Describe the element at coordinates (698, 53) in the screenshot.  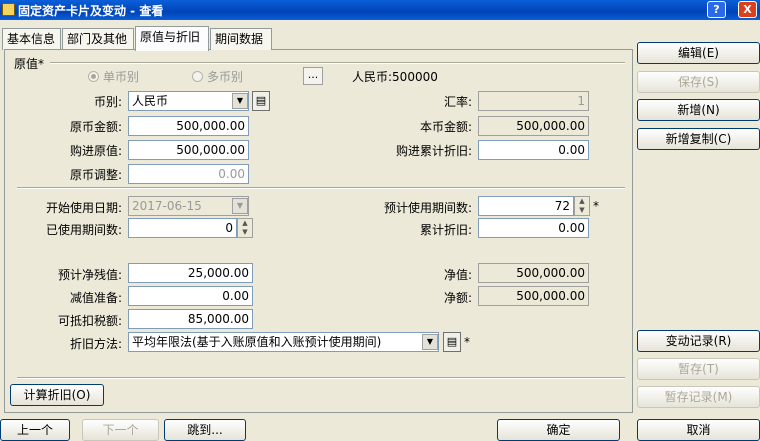
I see `edit-button: 编辑(E)` at that location.